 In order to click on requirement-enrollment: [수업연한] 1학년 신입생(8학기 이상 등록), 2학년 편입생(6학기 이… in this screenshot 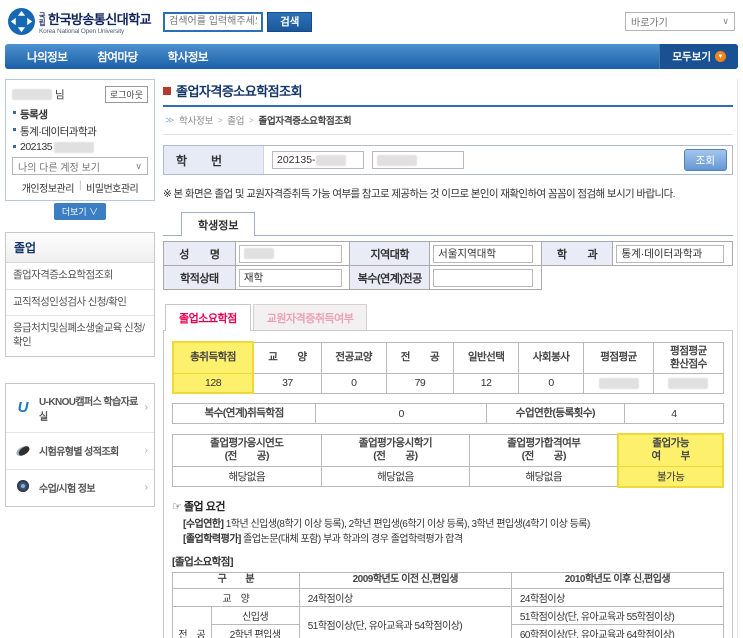, I will do `click(386, 524)`.